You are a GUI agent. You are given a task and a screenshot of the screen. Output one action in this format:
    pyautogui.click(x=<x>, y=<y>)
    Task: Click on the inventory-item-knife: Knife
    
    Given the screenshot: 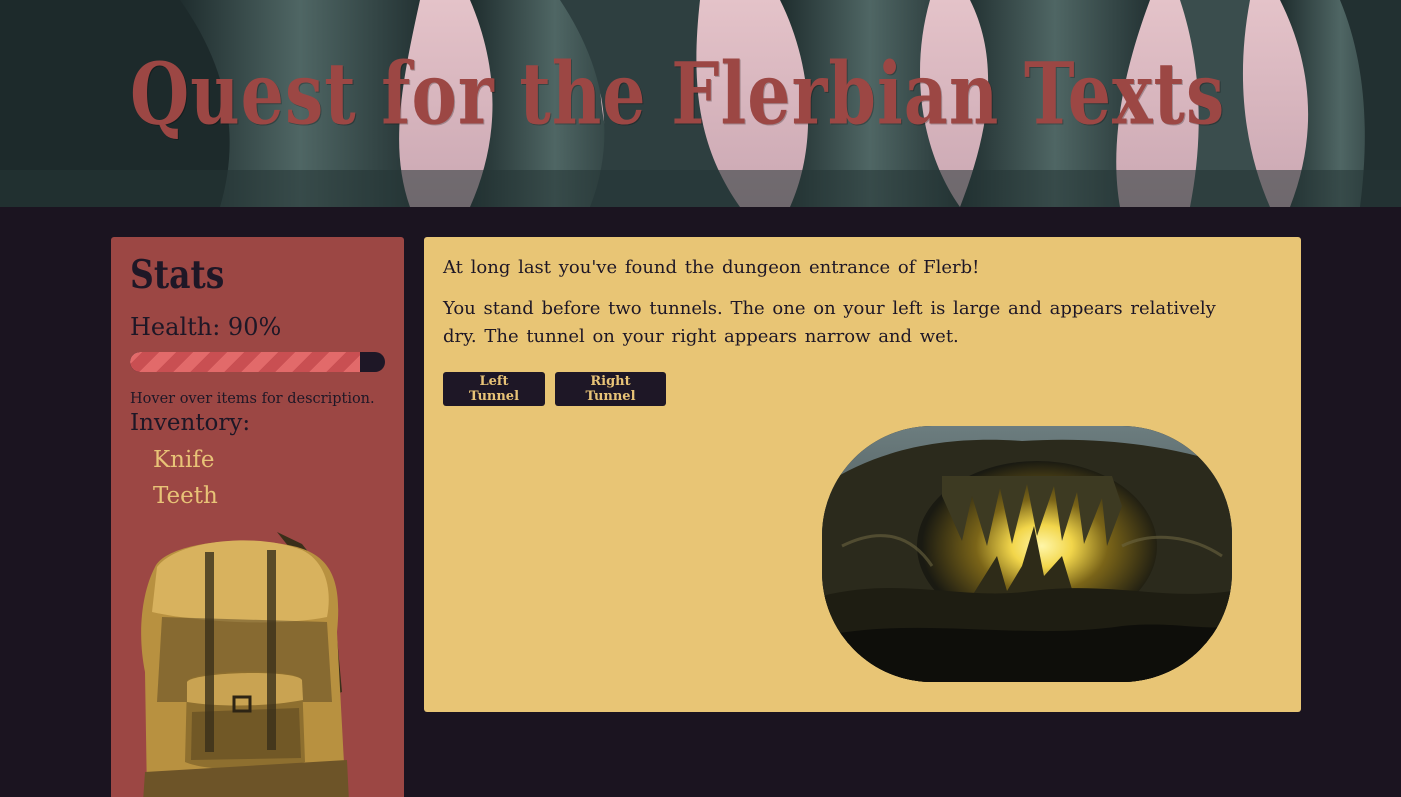 What is the action you would take?
    pyautogui.click(x=185, y=460)
    